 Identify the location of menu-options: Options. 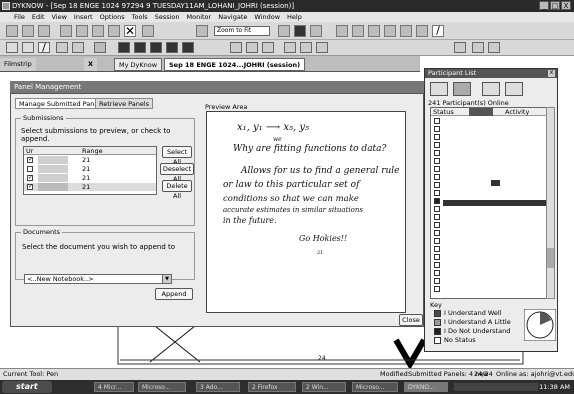
(112, 17).